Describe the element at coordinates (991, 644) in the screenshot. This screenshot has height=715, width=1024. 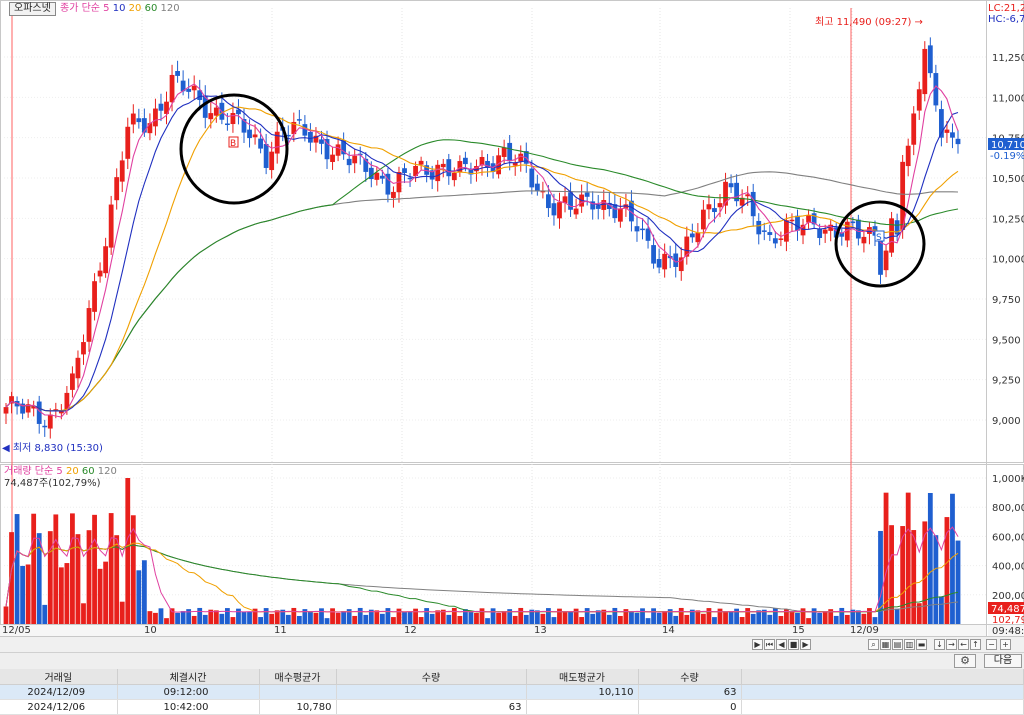
I see `minus-icon: −` at that location.